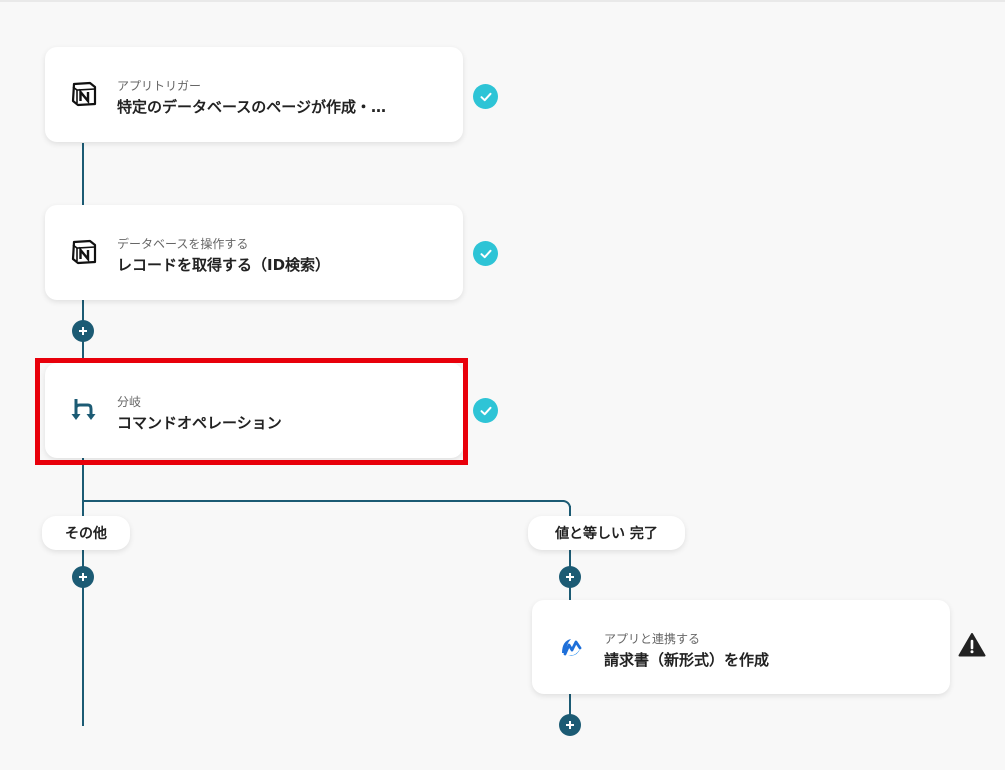  Describe the element at coordinates (159, 86) in the screenshot. I see `step-subtitle: アプリトリガー` at that location.